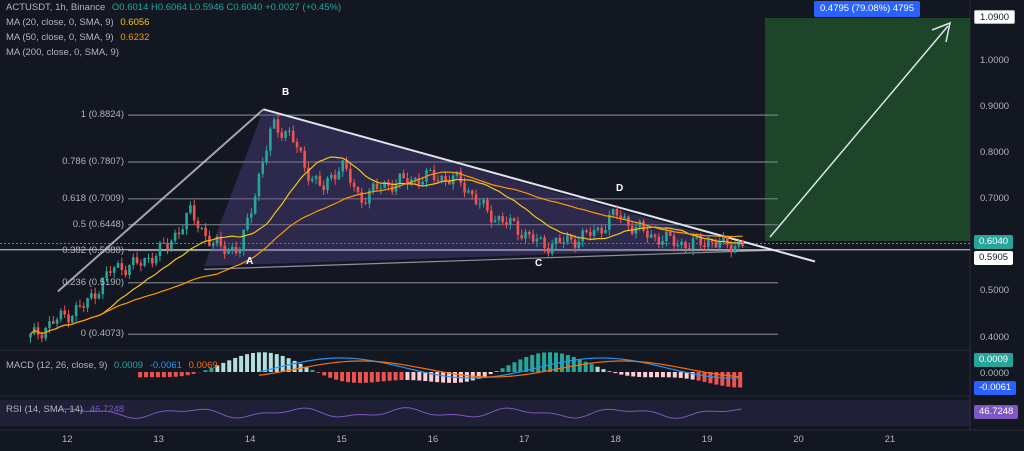  Describe the element at coordinates (286, 92) in the screenshot. I see `point-b-label: B` at that location.